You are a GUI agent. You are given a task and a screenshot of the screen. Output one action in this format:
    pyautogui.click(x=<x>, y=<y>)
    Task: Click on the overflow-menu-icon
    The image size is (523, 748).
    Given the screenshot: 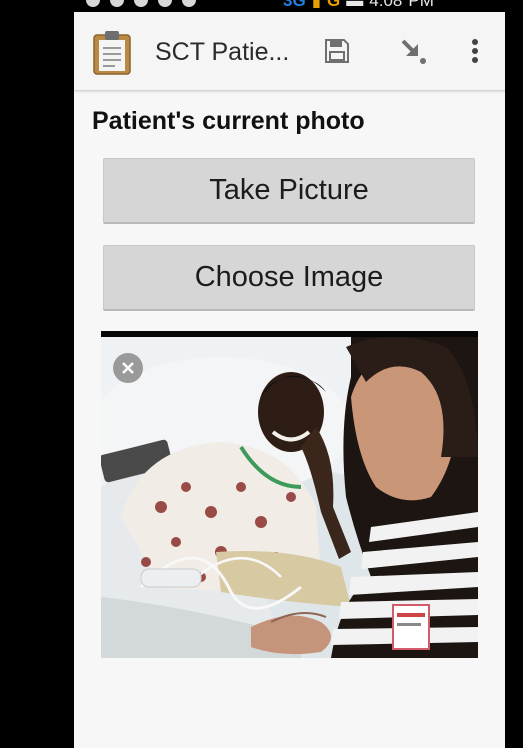 What is the action you would take?
    pyautogui.click(x=475, y=51)
    